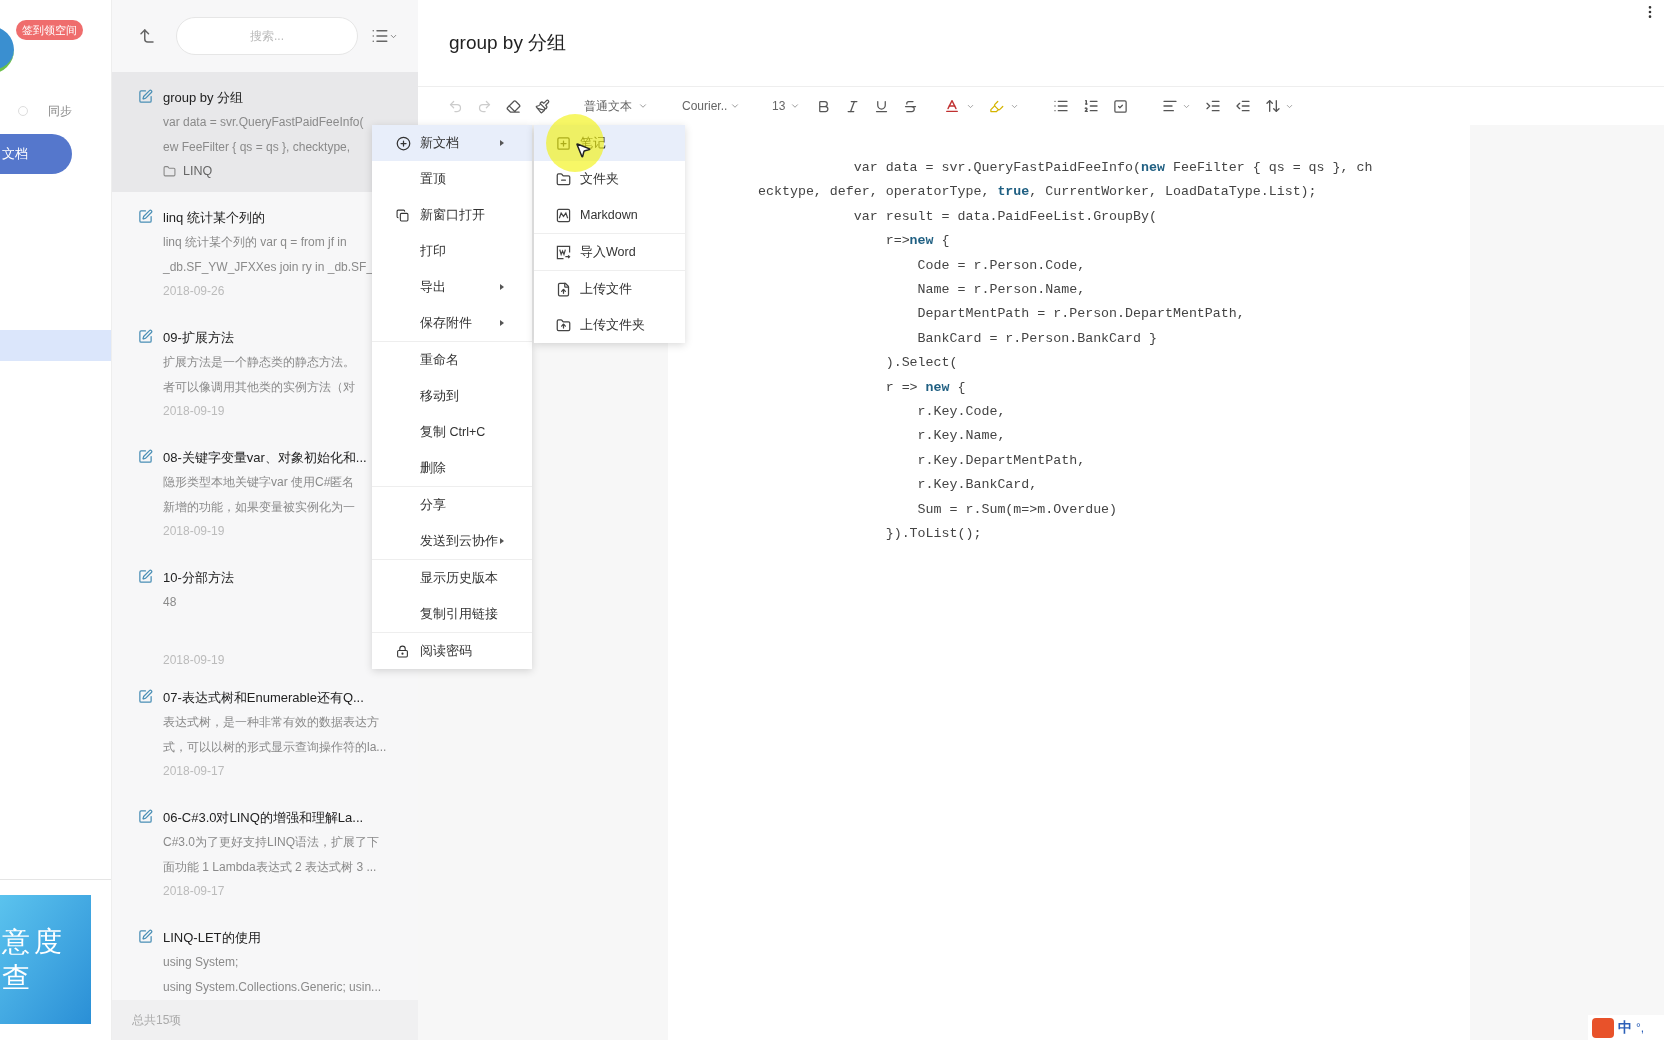 The image size is (1664, 1040). I want to click on menu-item: 发送到云协作, so click(452, 541).